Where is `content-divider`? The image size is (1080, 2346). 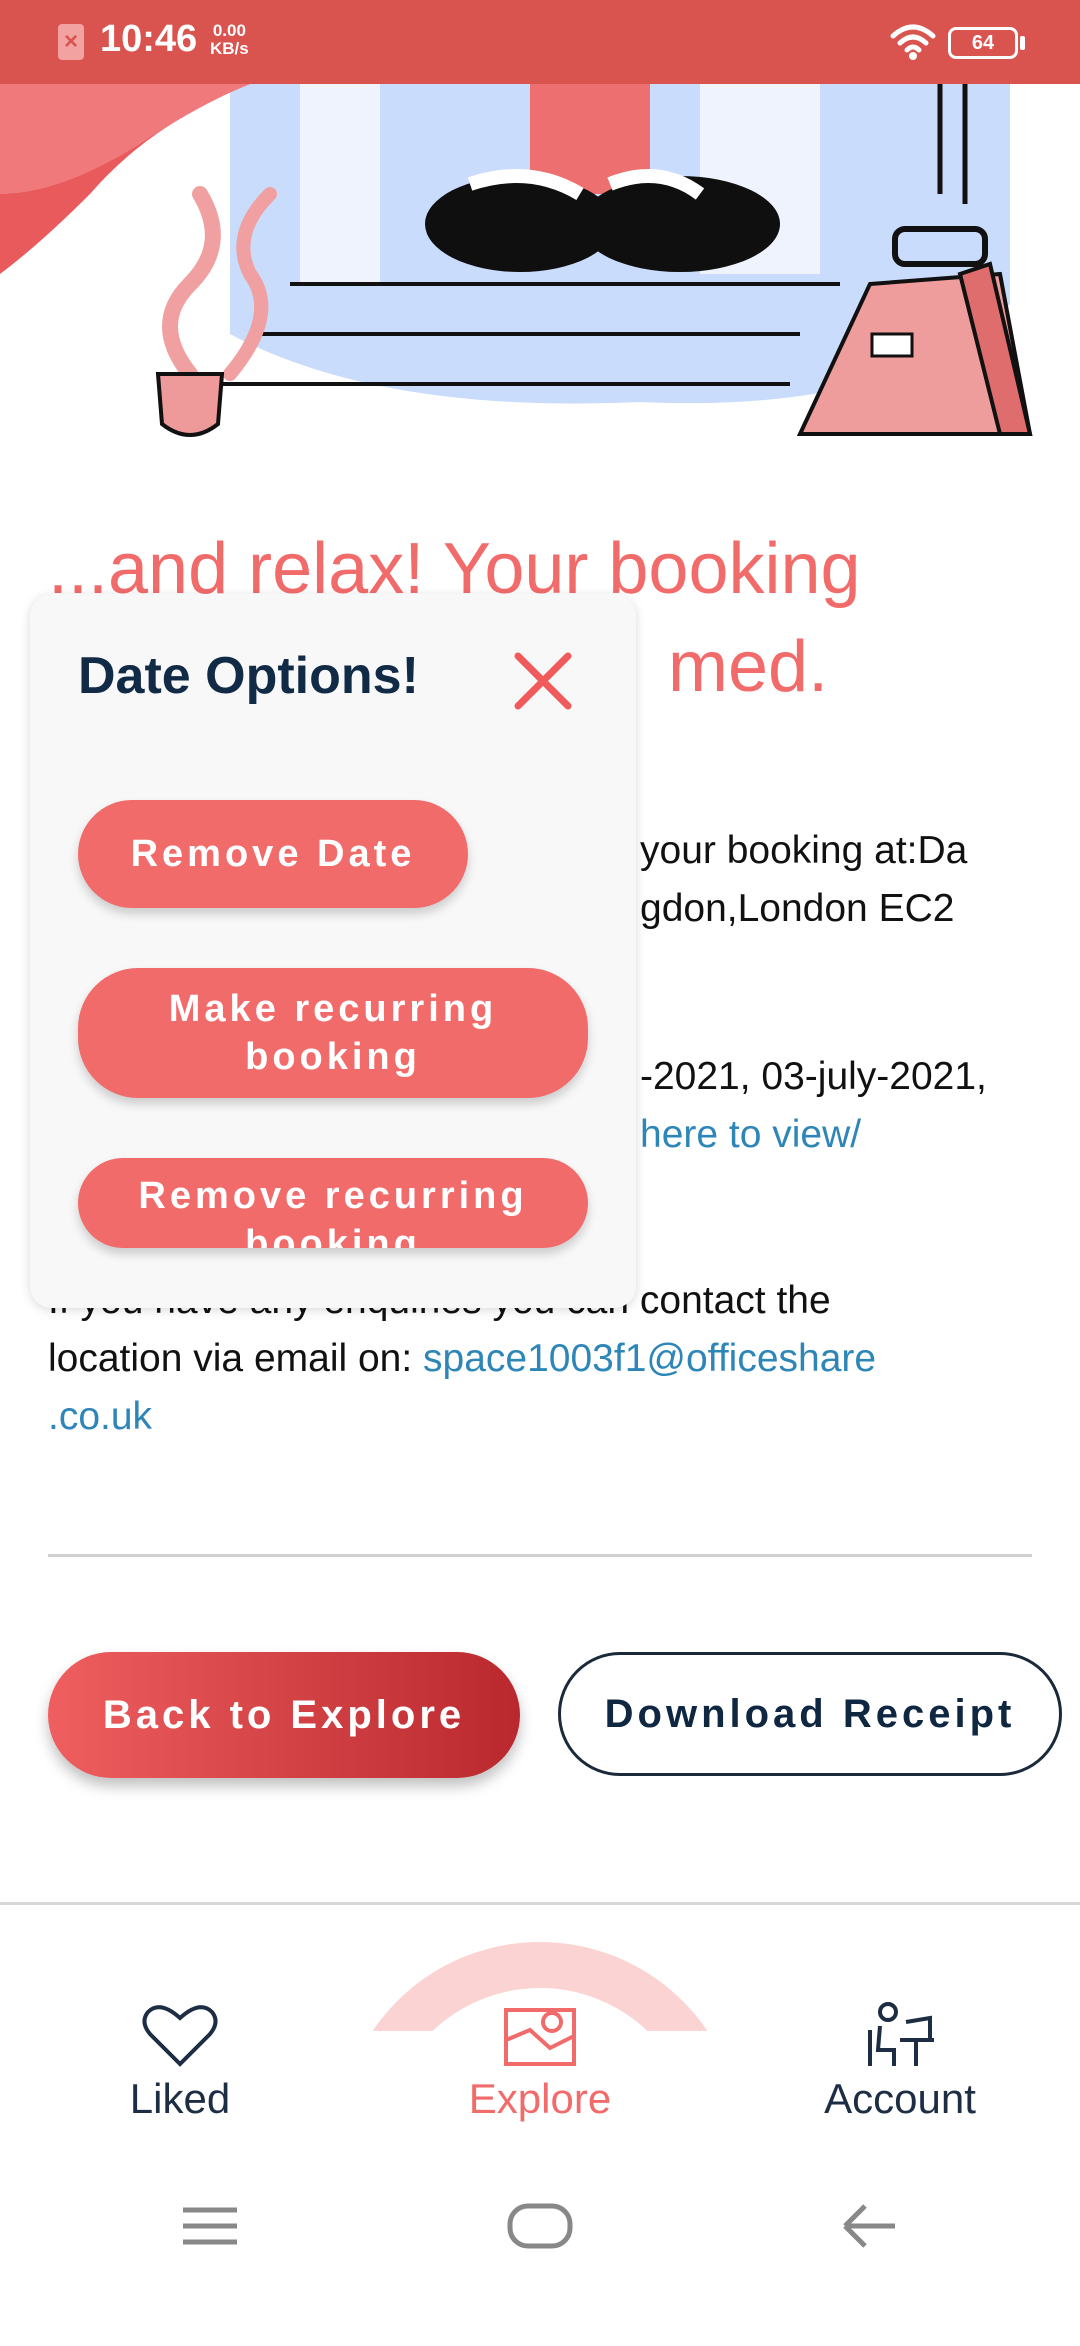
content-divider is located at coordinates (540, 1555).